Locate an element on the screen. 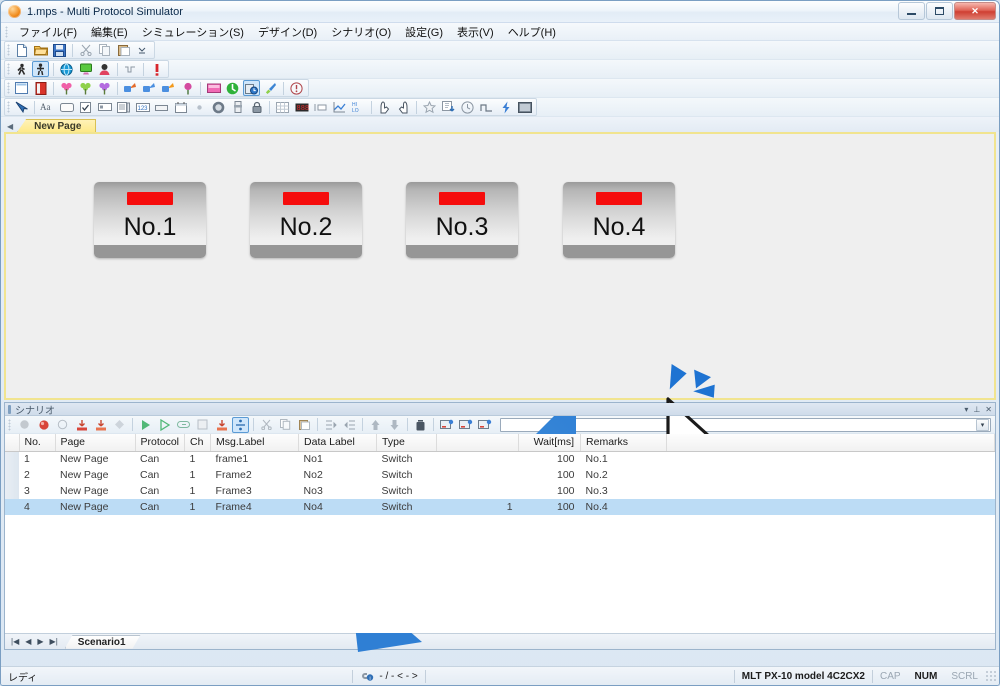  import-icon is located at coordinates (448, 107).